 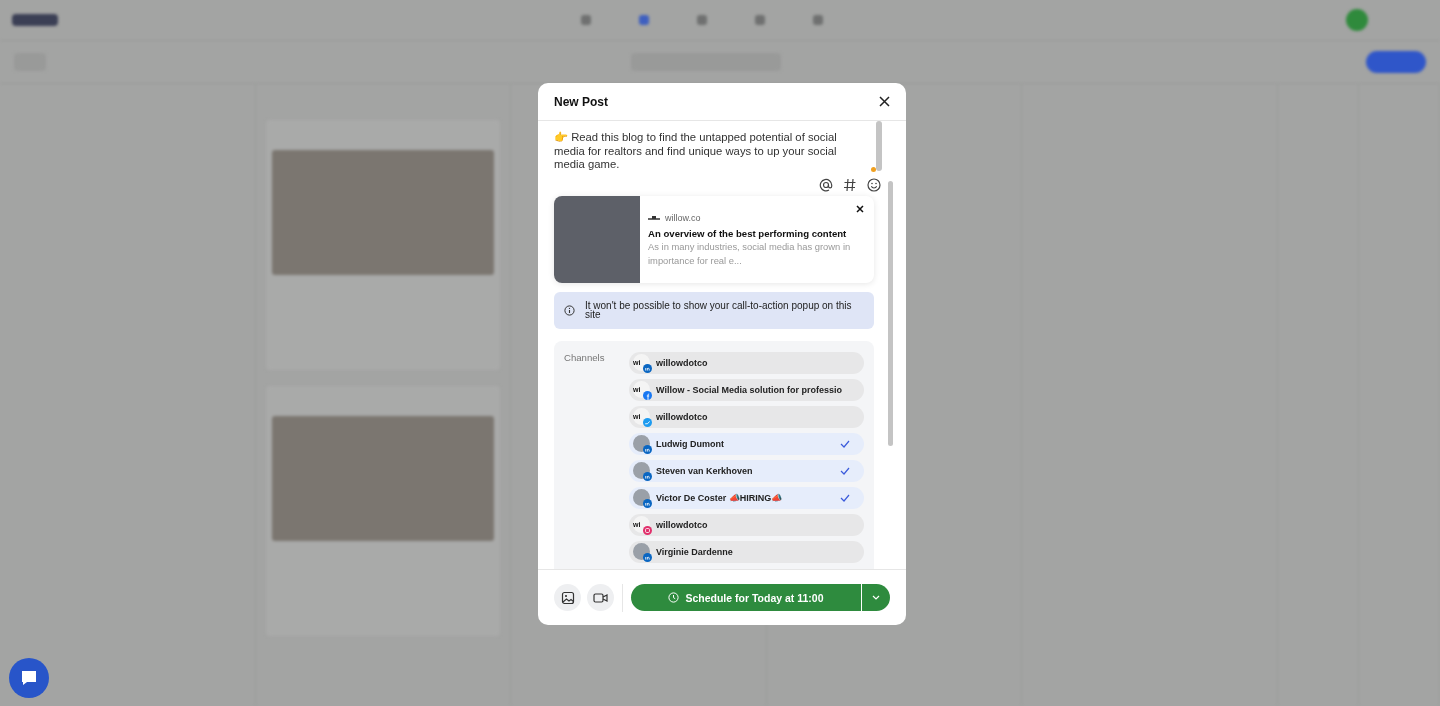 I want to click on logo-icon, so click(x=654, y=217).